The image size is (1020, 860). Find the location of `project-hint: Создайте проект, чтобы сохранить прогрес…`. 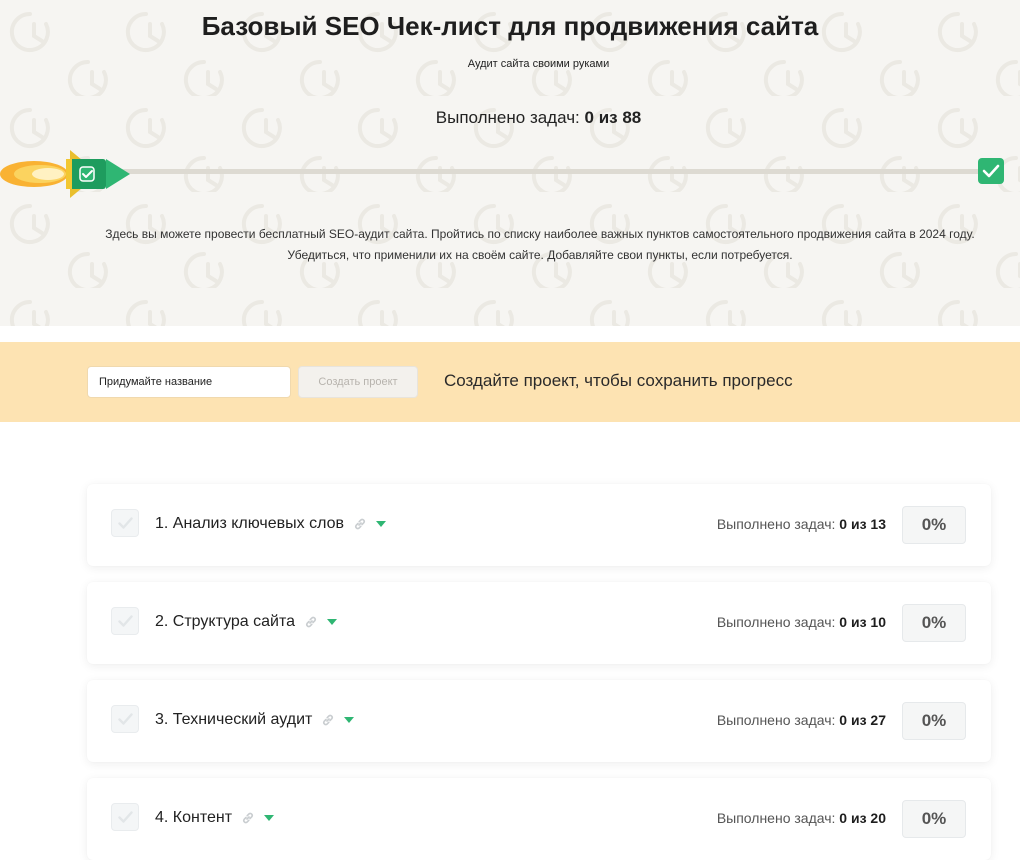

project-hint: Создайте проект, чтобы сохранить прогрес… is located at coordinates (618, 380).